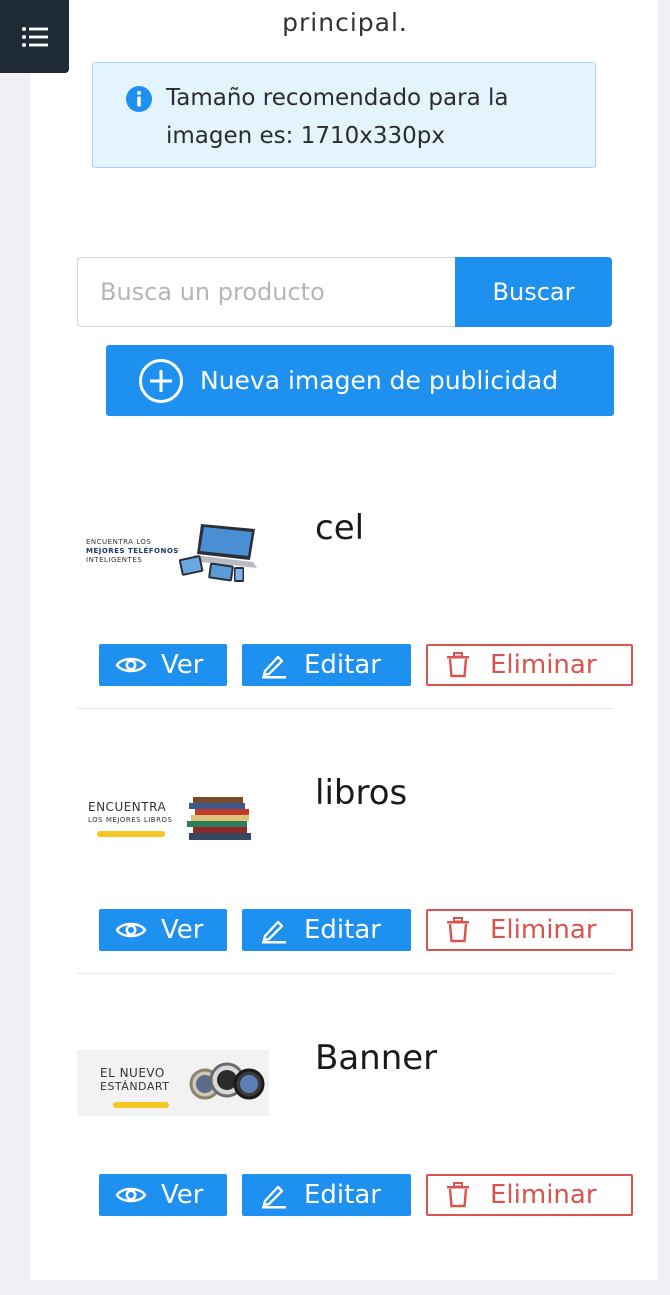  I want to click on search-input, so click(267, 292).